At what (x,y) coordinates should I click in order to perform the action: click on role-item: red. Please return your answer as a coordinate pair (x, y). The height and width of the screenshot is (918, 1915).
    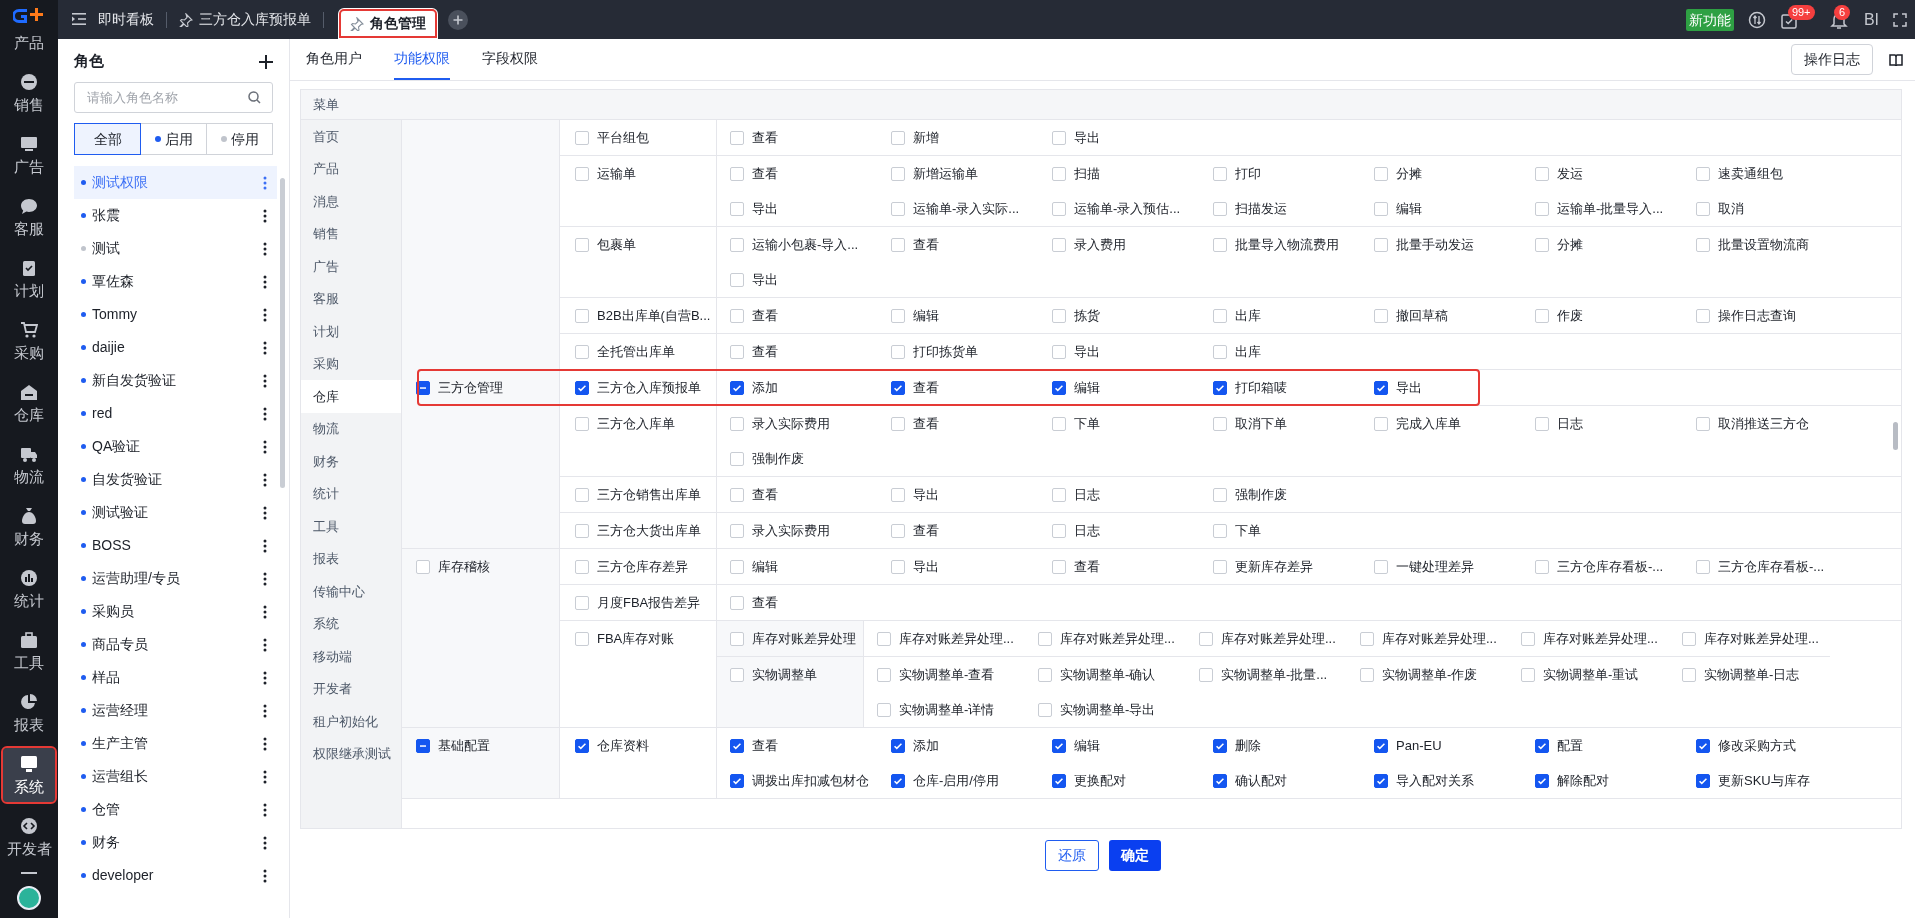
    Looking at the image, I should click on (175, 413).